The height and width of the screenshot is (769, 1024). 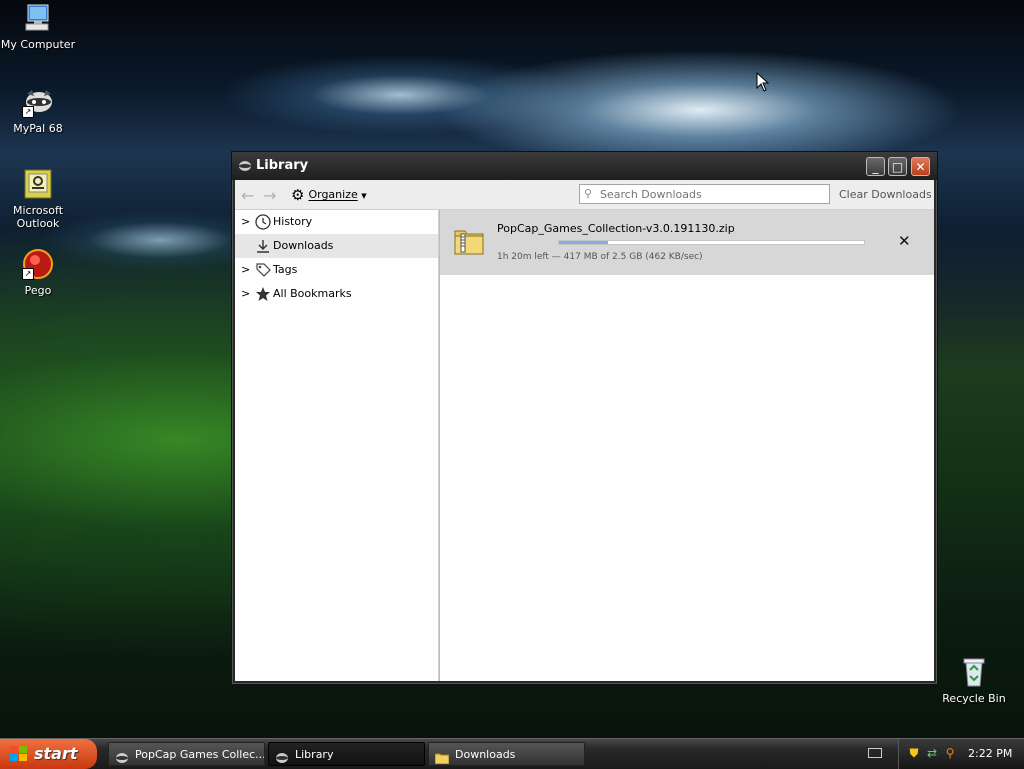 I want to click on taskbar-button-label: Library, so click(x=314, y=754).